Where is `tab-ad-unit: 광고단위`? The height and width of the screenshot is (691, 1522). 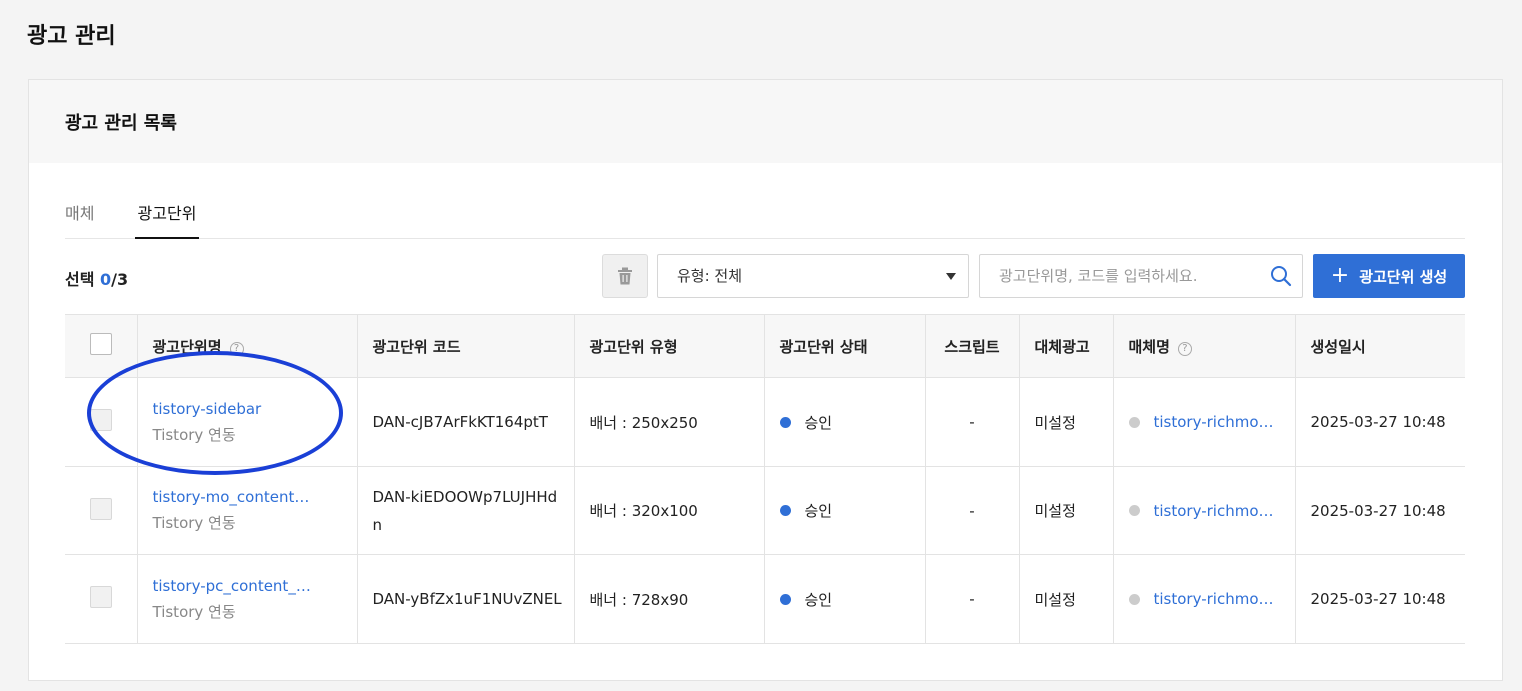
tab-ad-unit: 광고단위 is located at coordinates (167, 219).